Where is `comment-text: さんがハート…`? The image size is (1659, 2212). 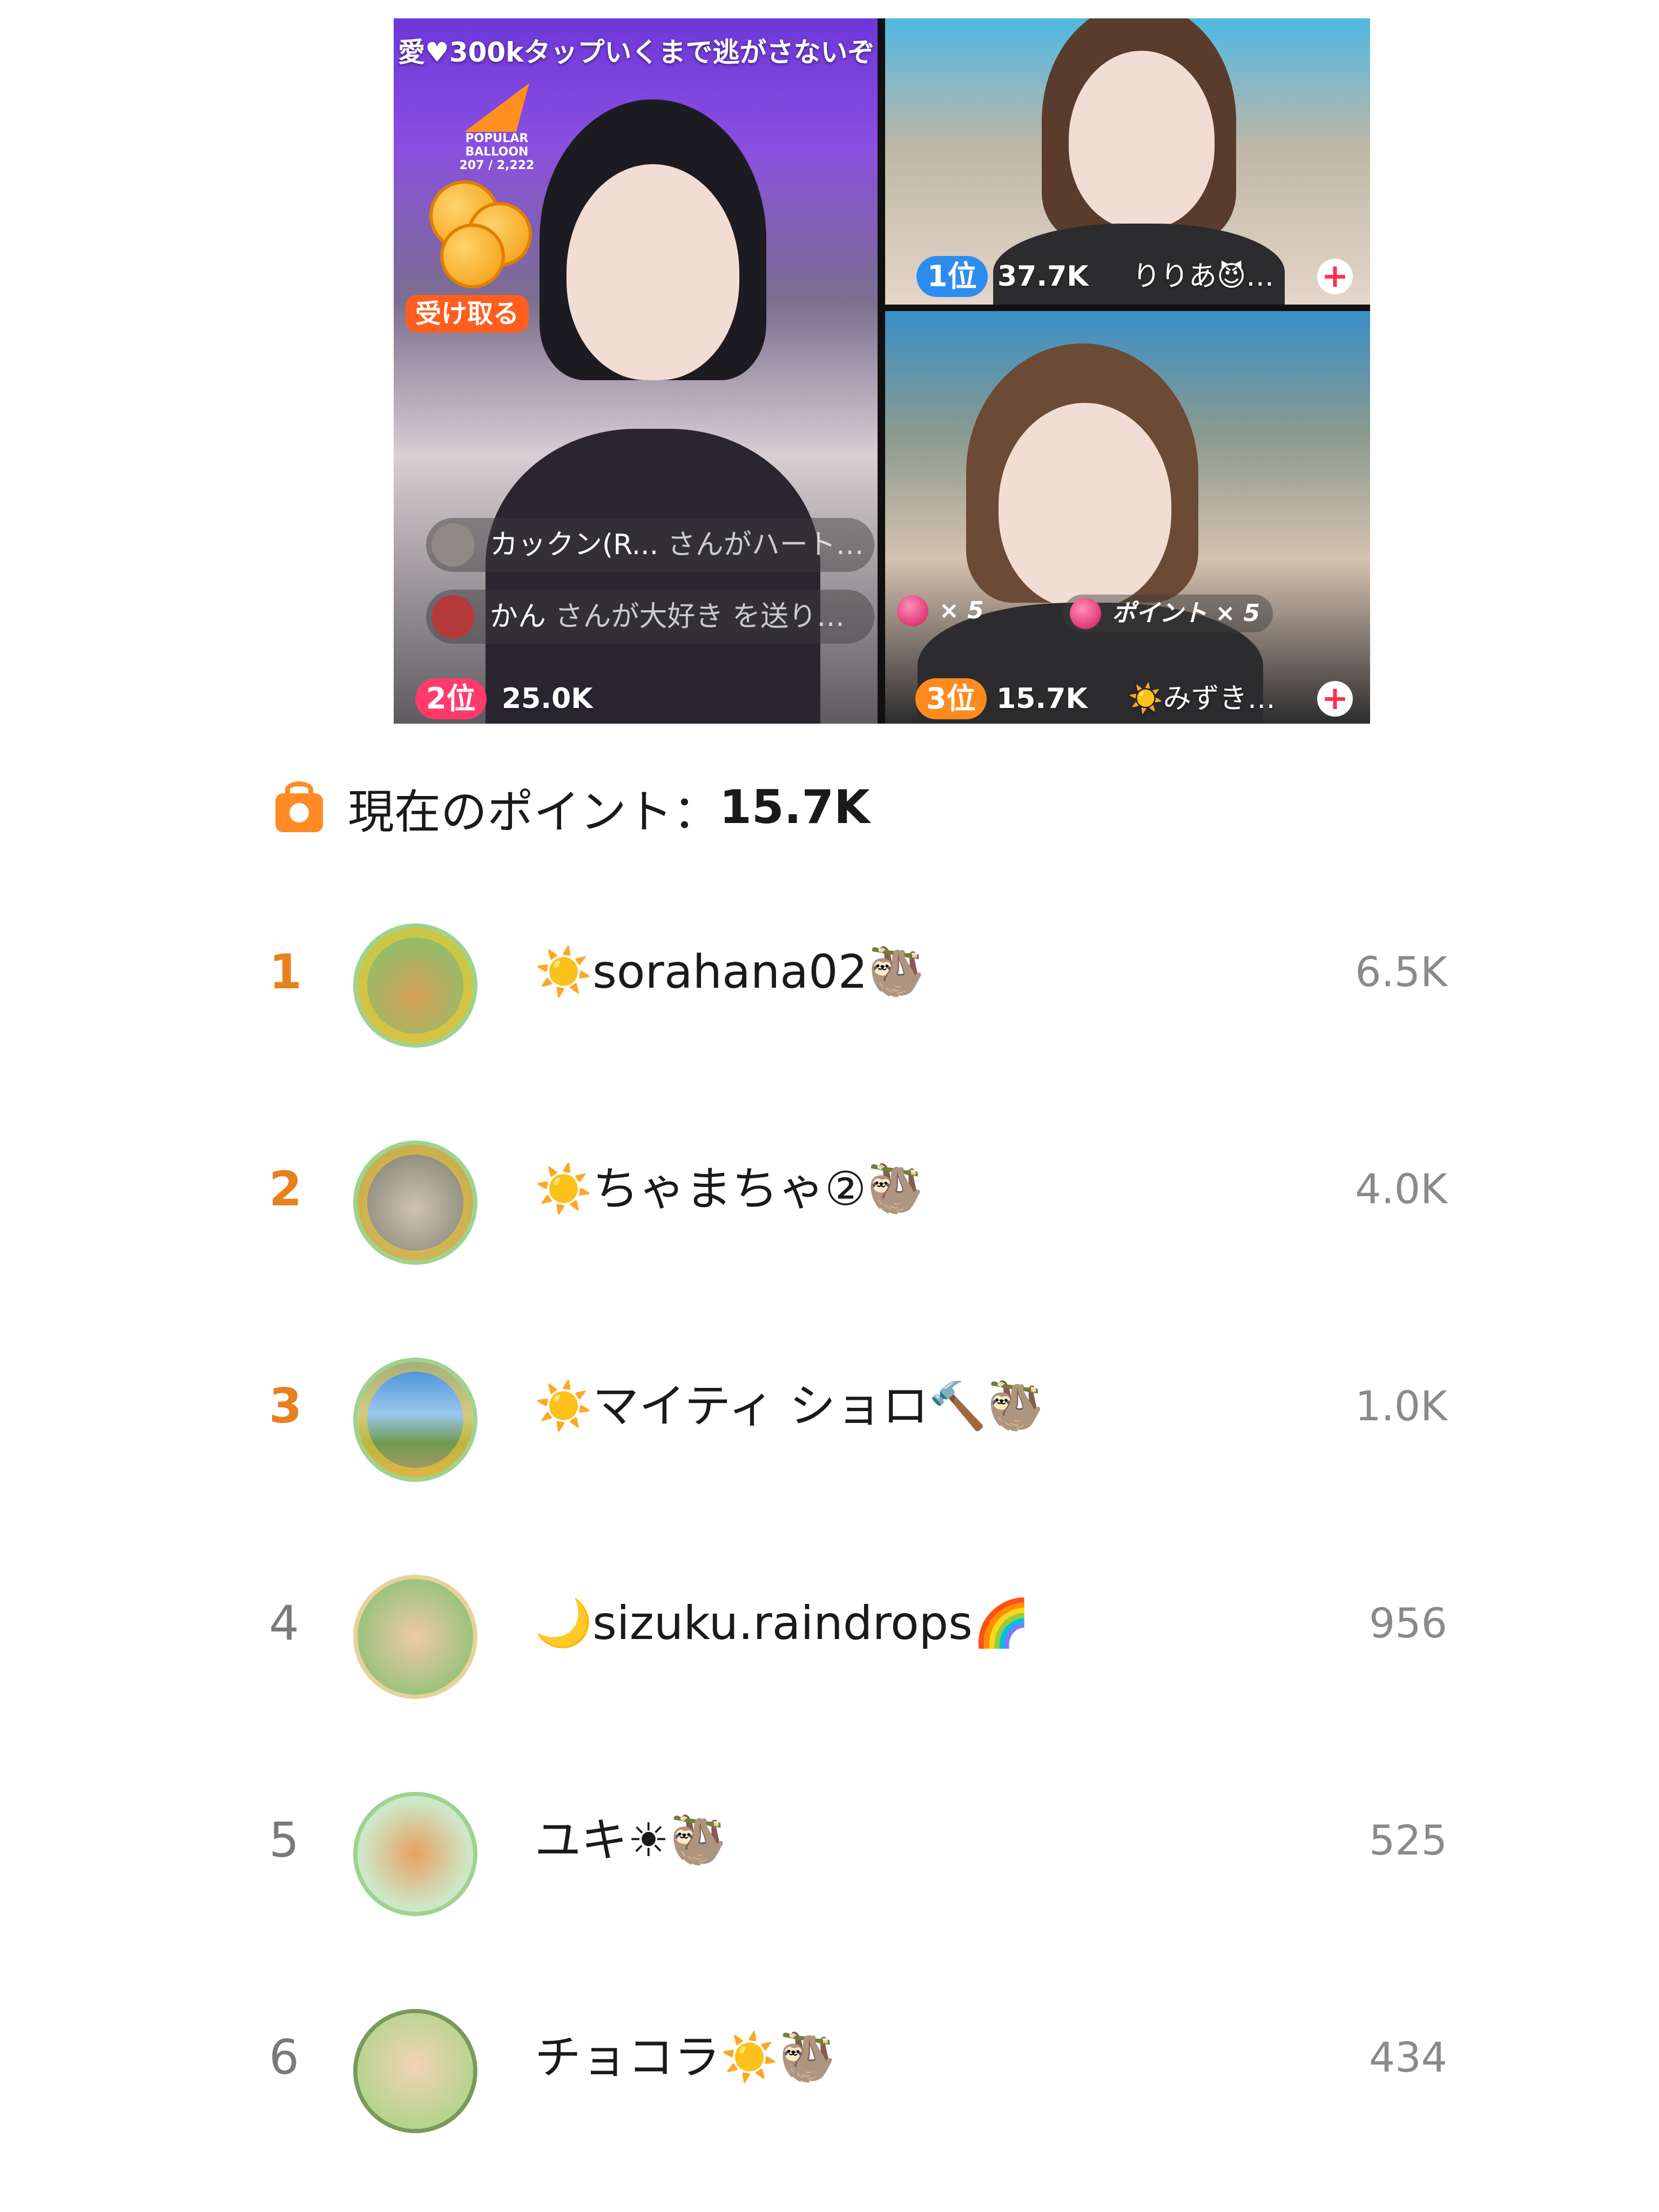
comment-text: さんがハート… is located at coordinates (765, 545).